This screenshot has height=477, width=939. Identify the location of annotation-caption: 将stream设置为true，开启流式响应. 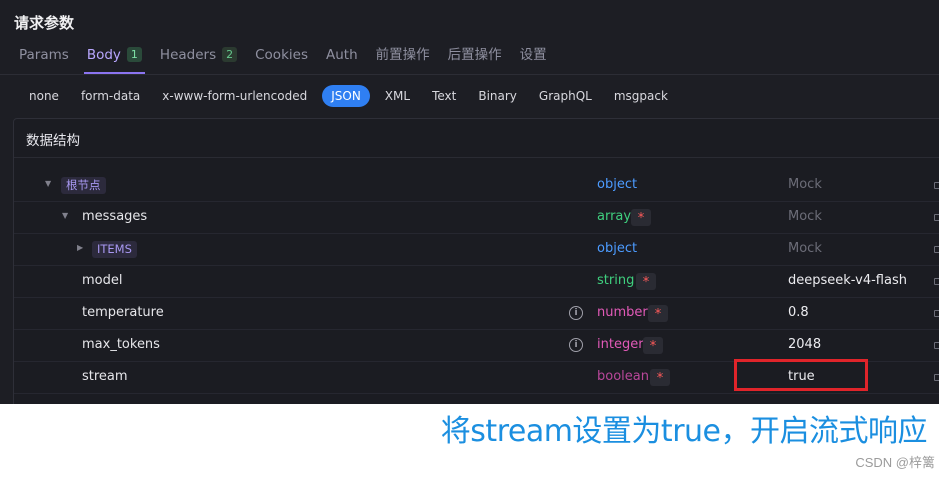
(684, 431).